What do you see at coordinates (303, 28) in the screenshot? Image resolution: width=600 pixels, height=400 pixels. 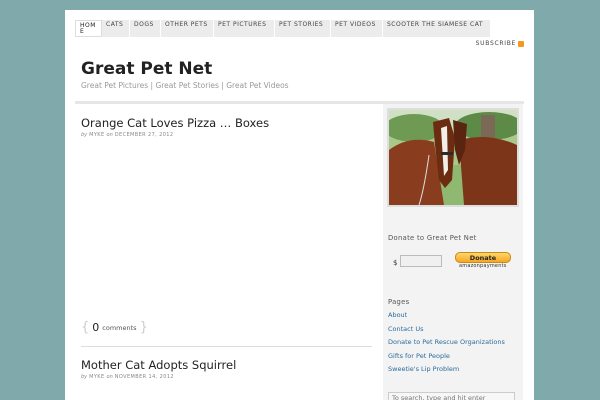 I see `nav-pet-stories: Pet Stories` at bounding box center [303, 28].